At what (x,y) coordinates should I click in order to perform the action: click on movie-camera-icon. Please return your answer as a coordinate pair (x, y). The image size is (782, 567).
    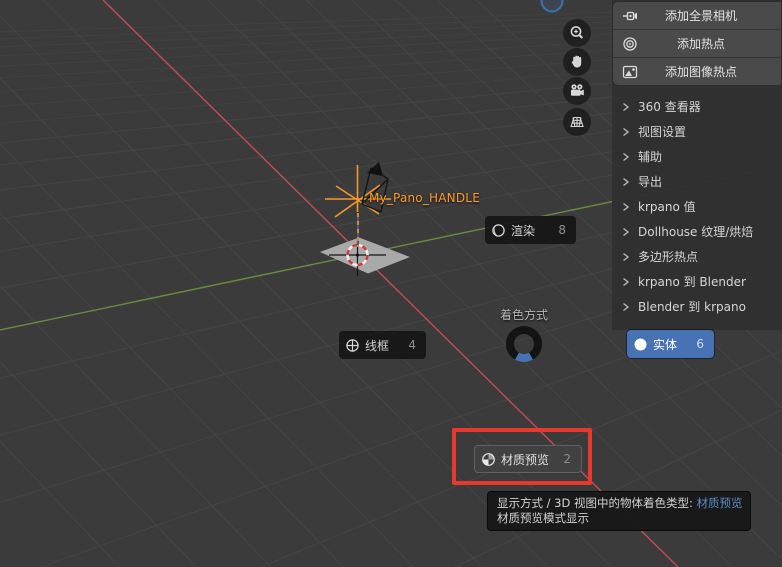
    Looking at the image, I should click on (577, 90).